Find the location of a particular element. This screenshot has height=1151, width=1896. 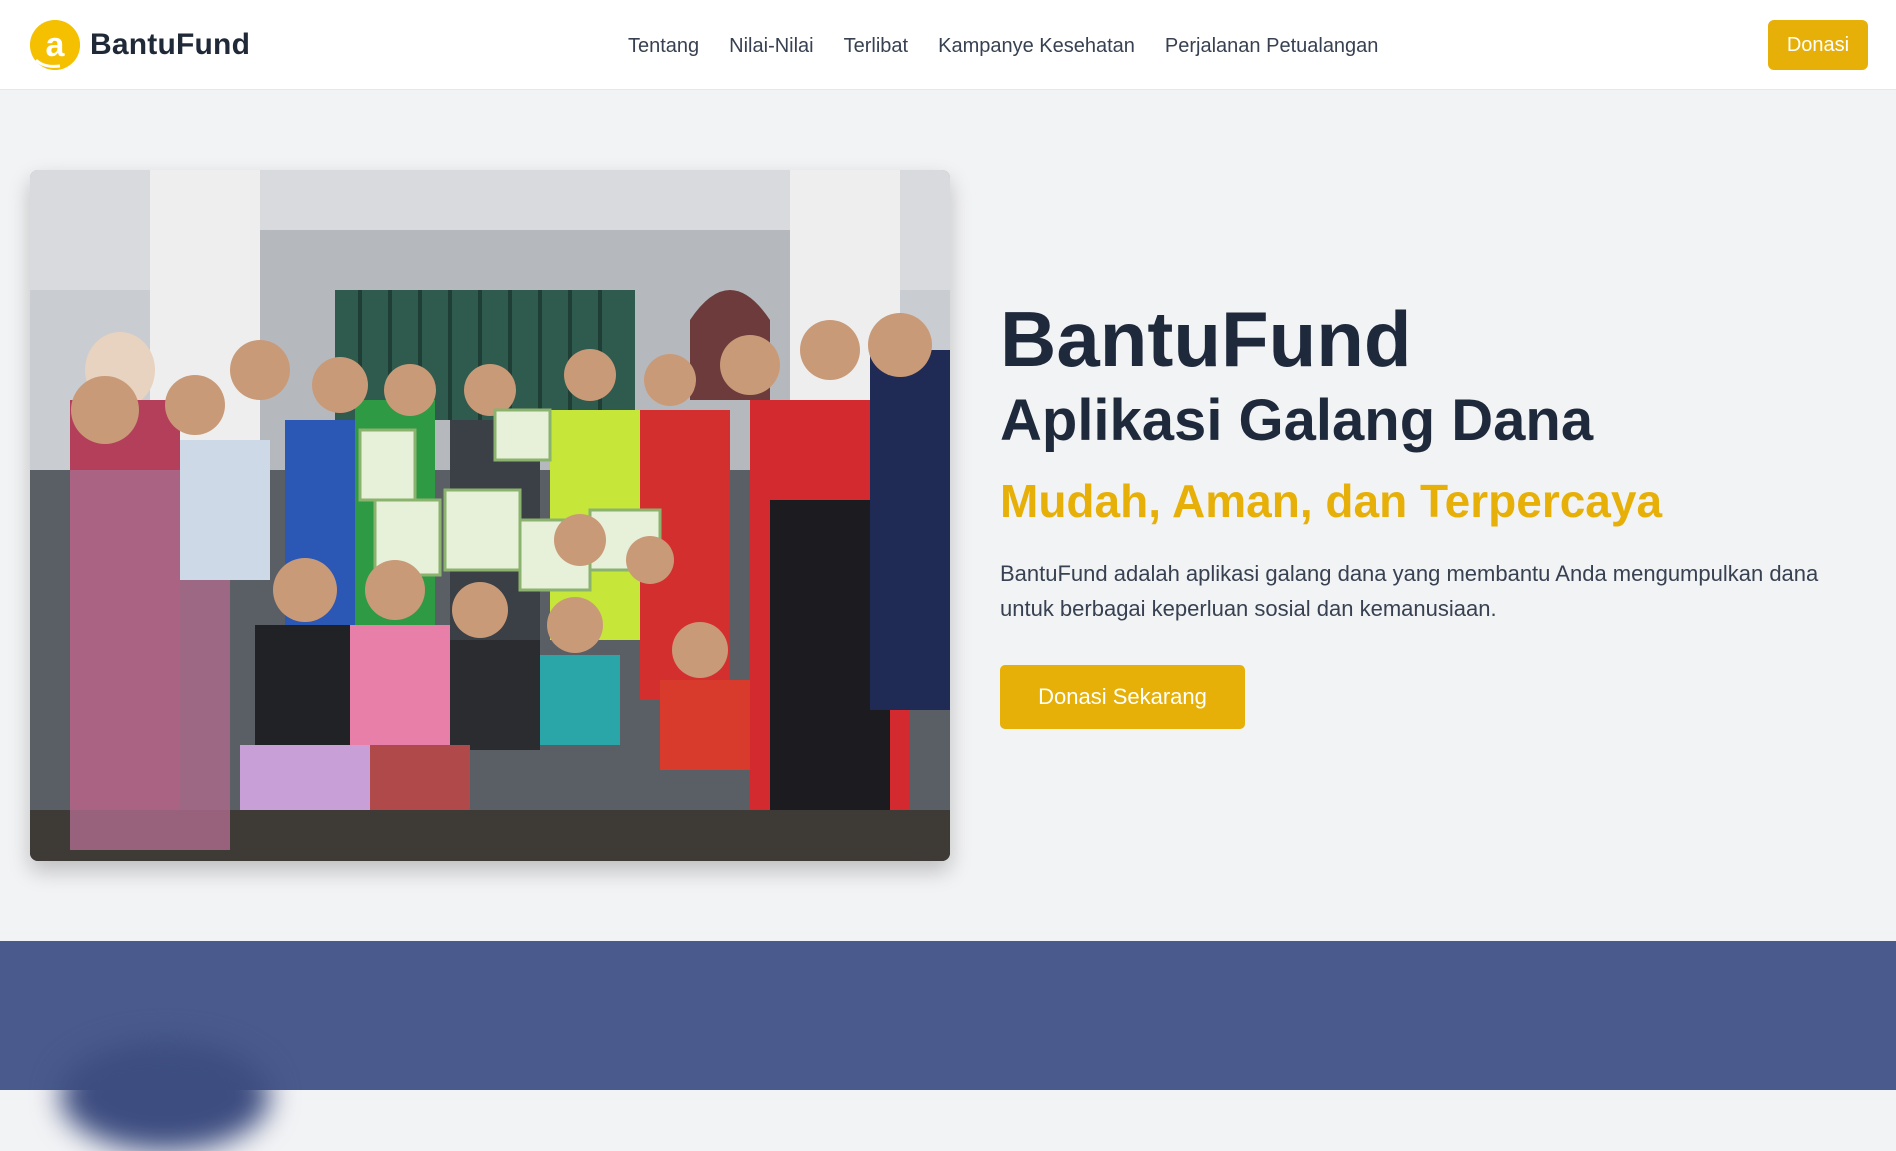

brand: a BantuFund is located at coordinates (140, 45).